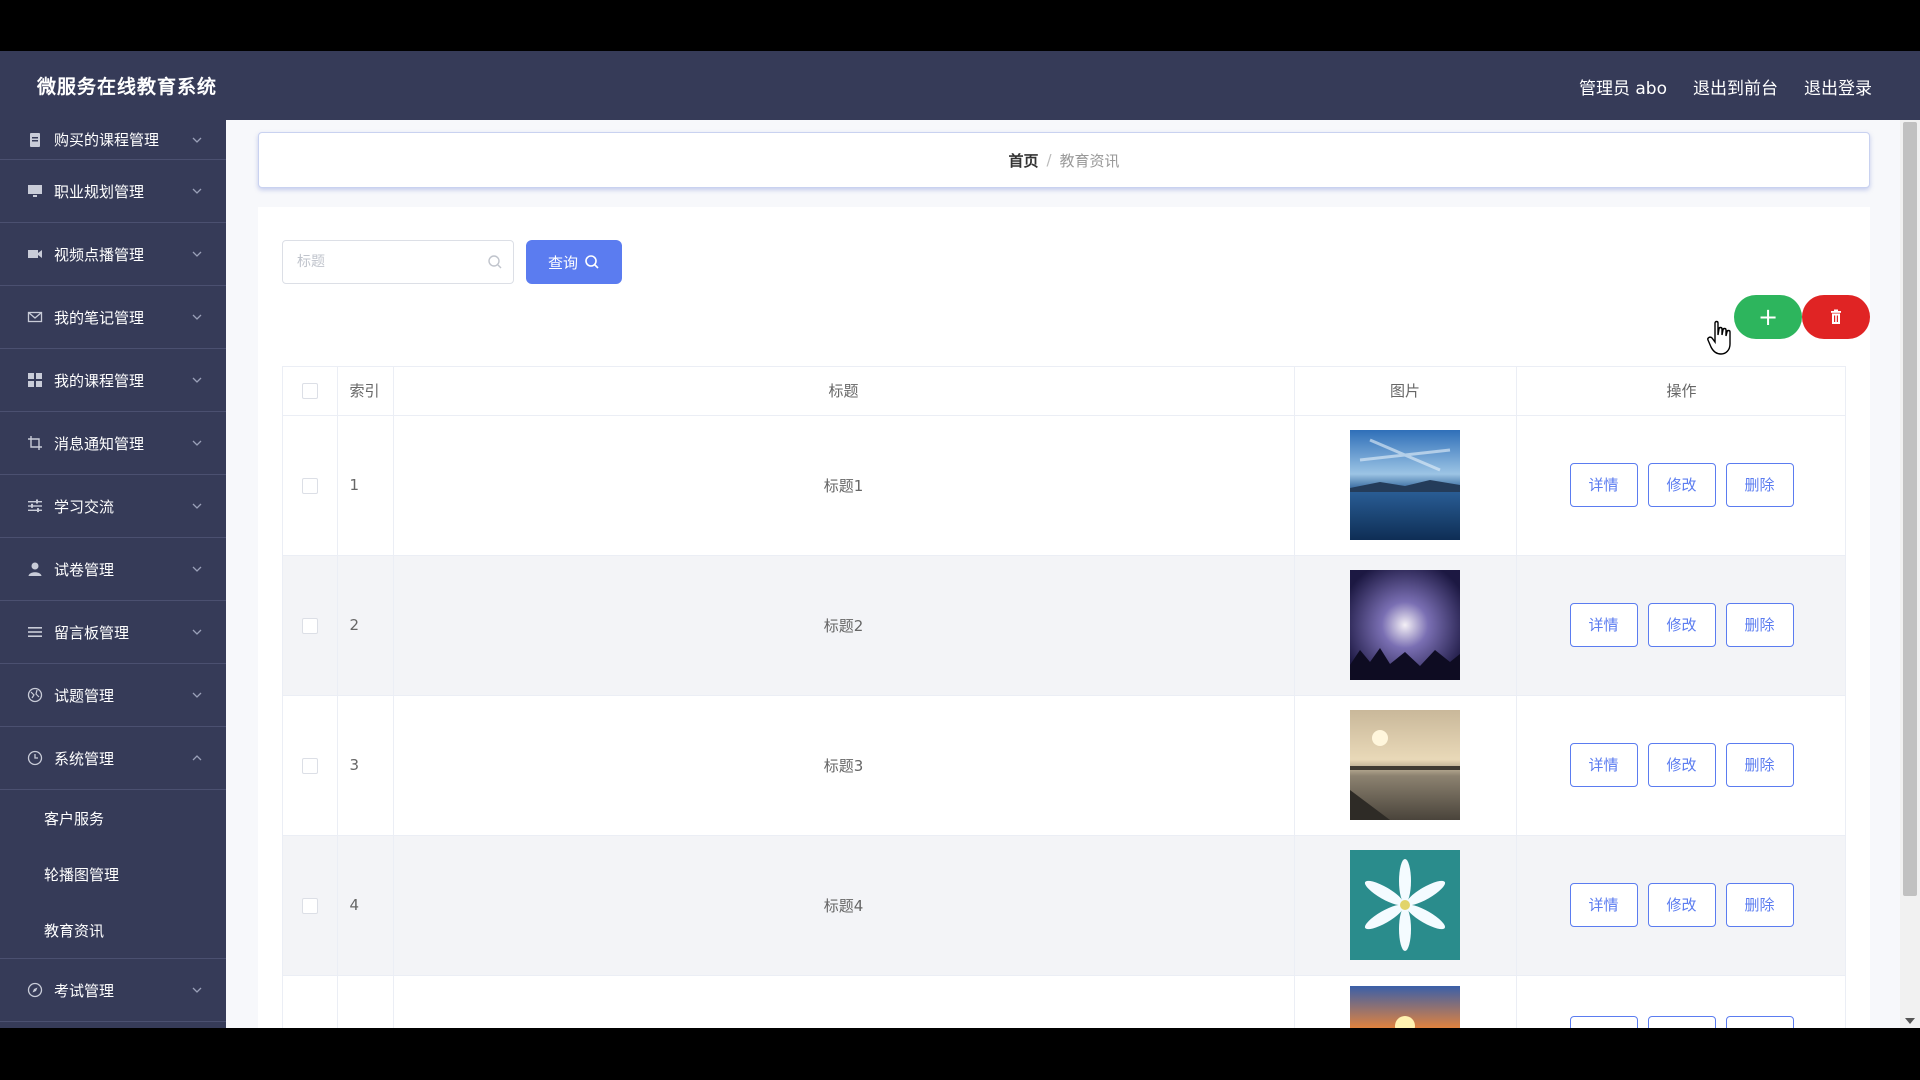  I want to click on sidebar-item-my-courses: 我的课程管理, so click(113, 380).